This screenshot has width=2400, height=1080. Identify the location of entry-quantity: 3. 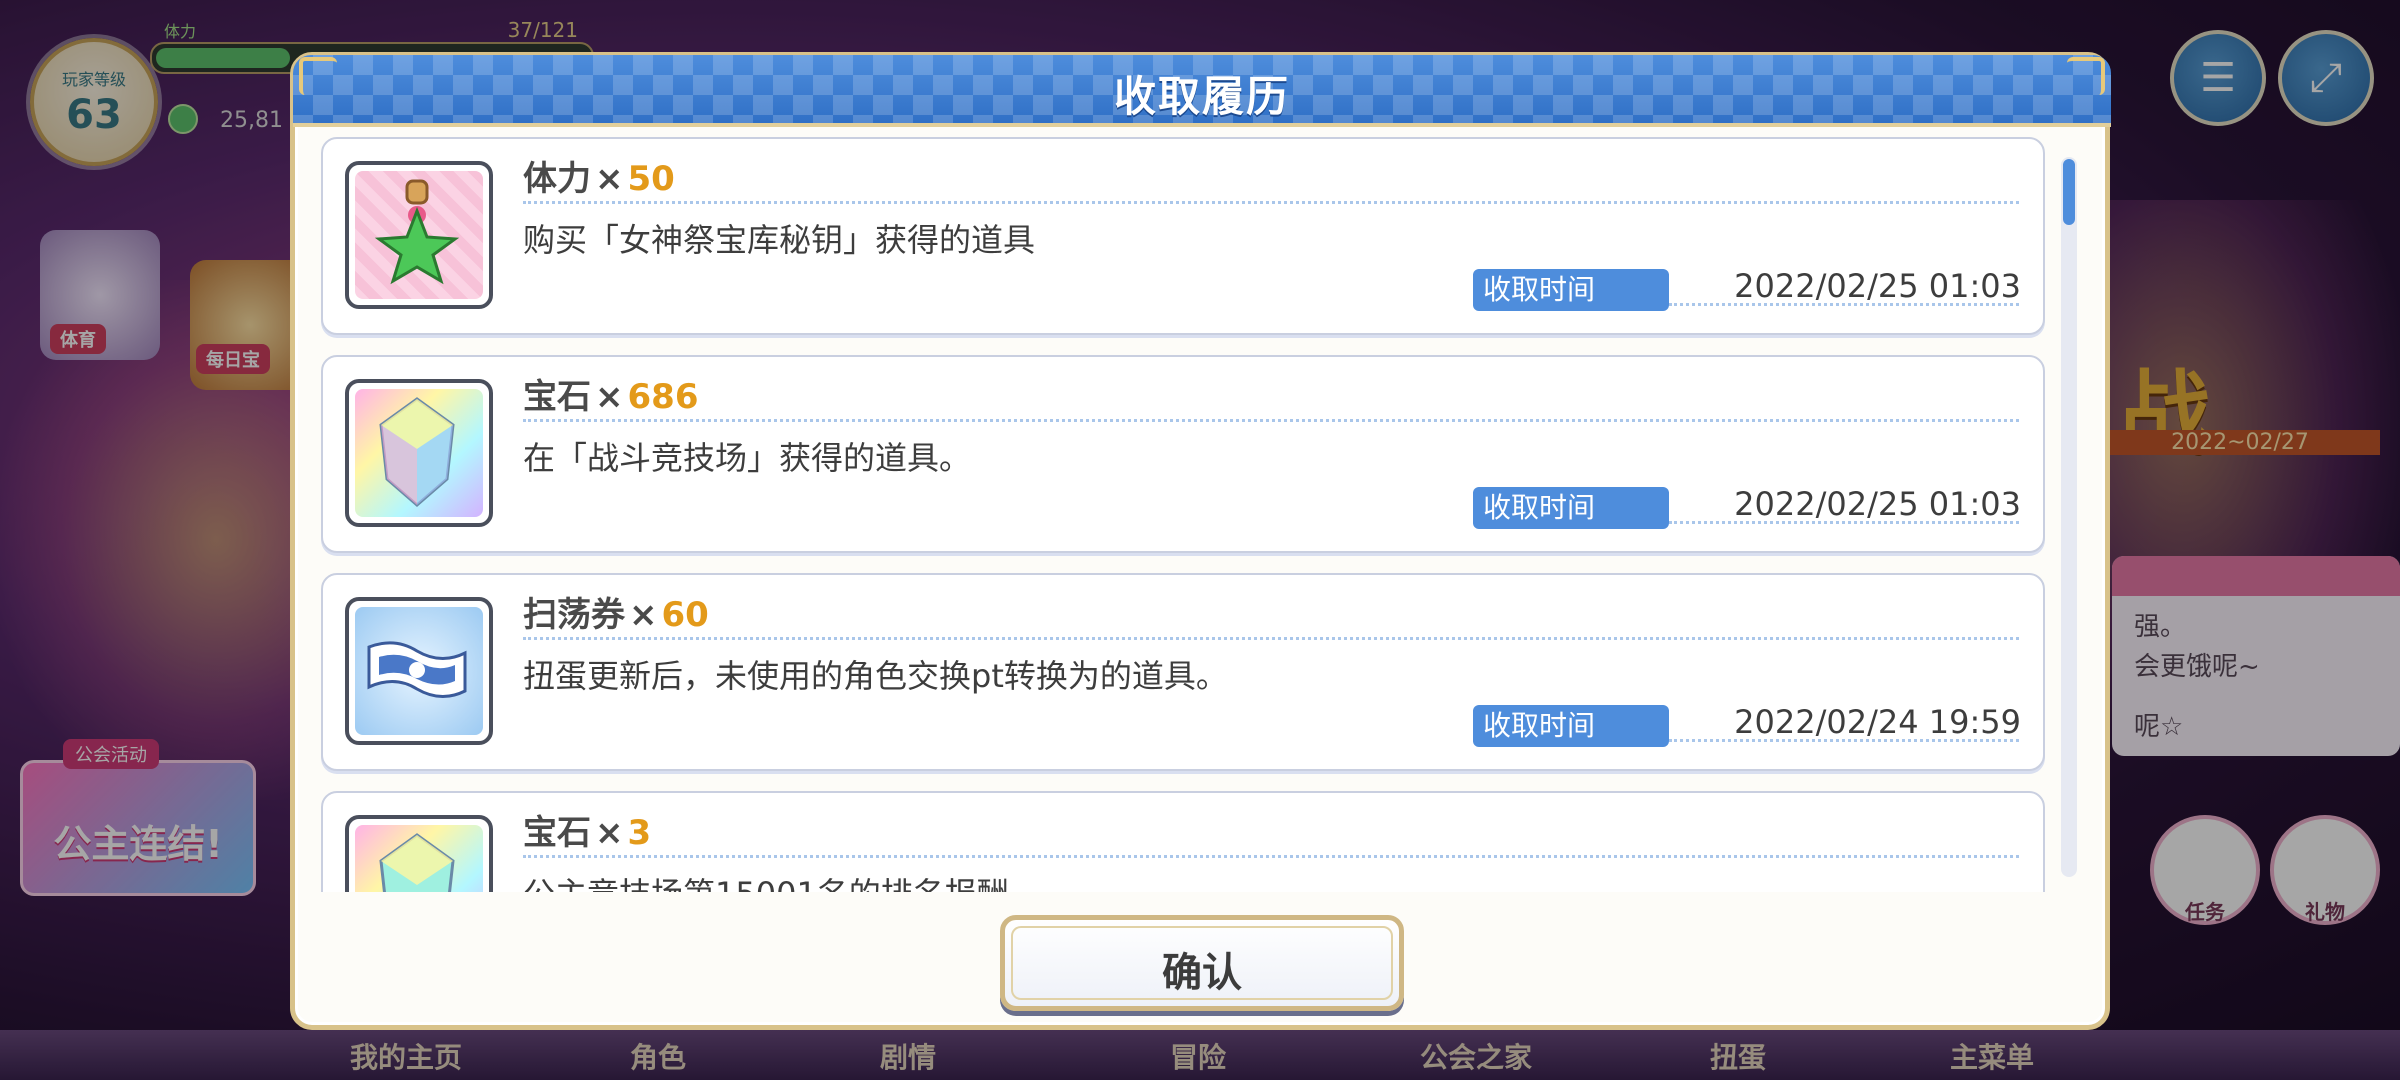
(639, 833).